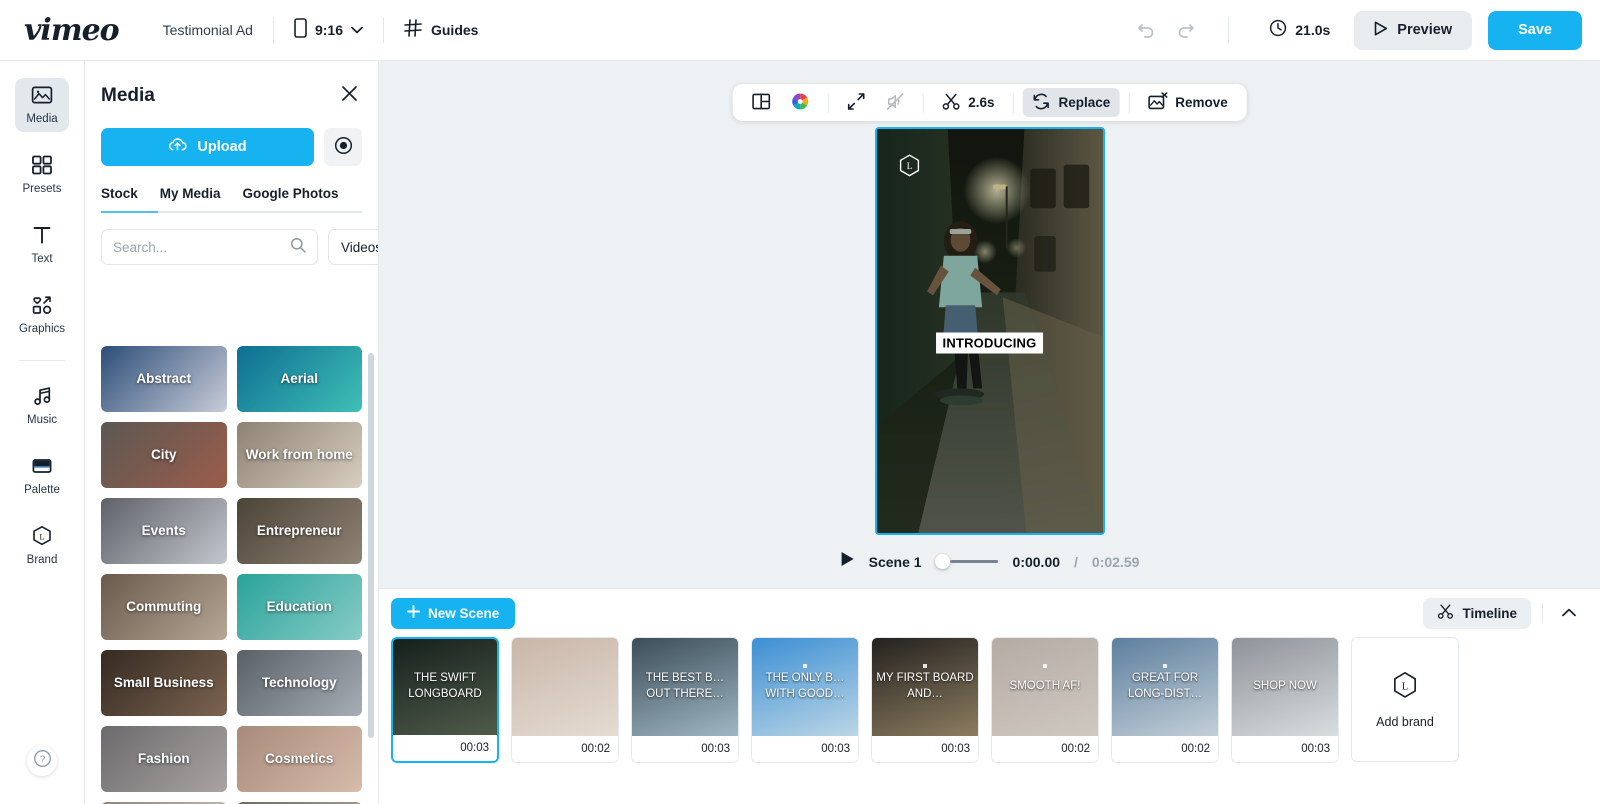  I want to click on search-input-wrapper, so click(209, 247).